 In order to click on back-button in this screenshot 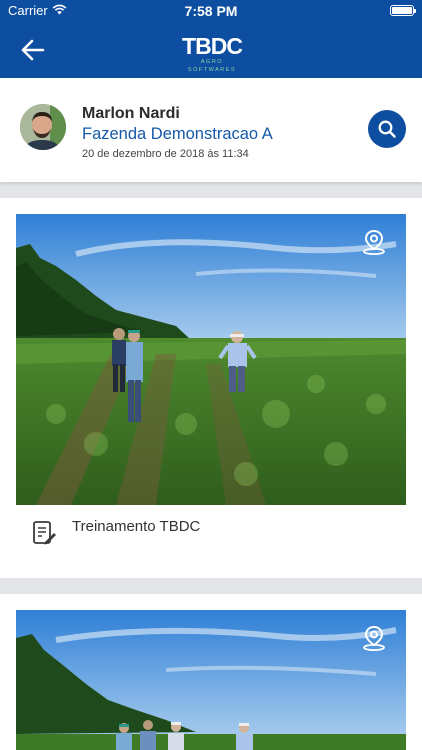, I will do `click(33, 50)`.